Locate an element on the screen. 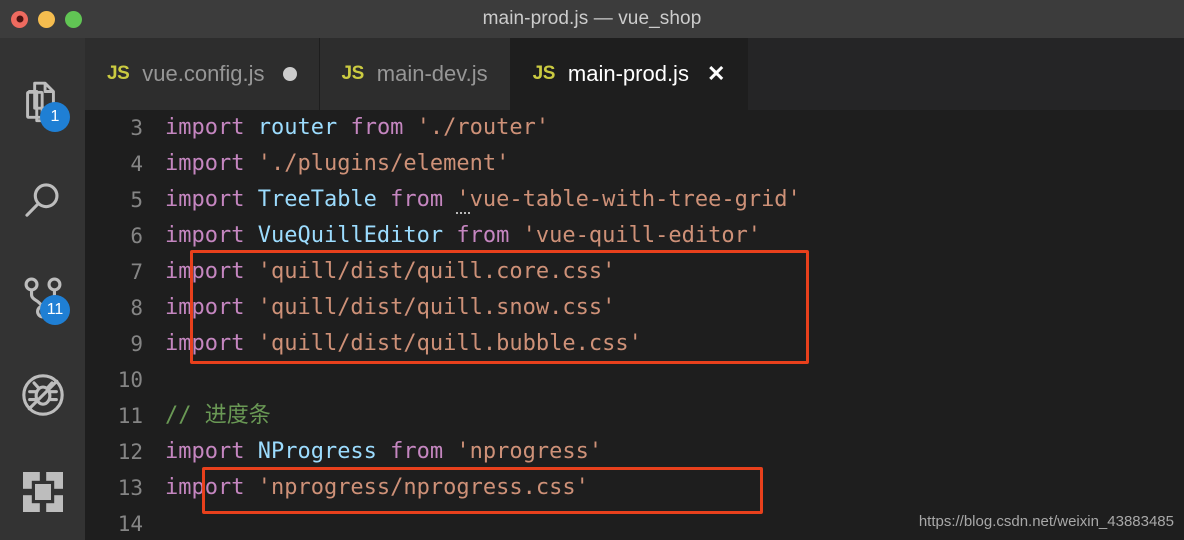  code-token: VueQuillEditor is located at coordinates (350, 235).